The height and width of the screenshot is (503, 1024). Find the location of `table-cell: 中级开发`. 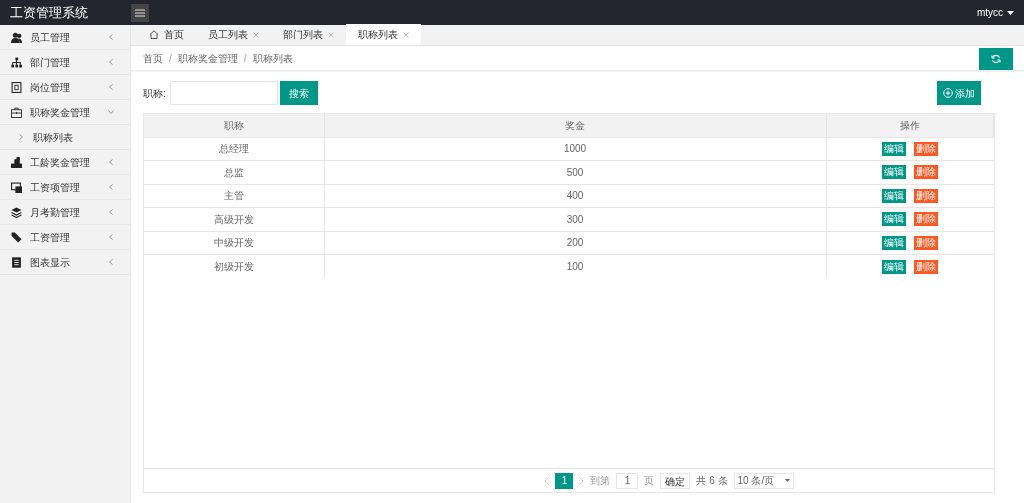

table-cell: 中级开发 is located at coordinates (234, 243).